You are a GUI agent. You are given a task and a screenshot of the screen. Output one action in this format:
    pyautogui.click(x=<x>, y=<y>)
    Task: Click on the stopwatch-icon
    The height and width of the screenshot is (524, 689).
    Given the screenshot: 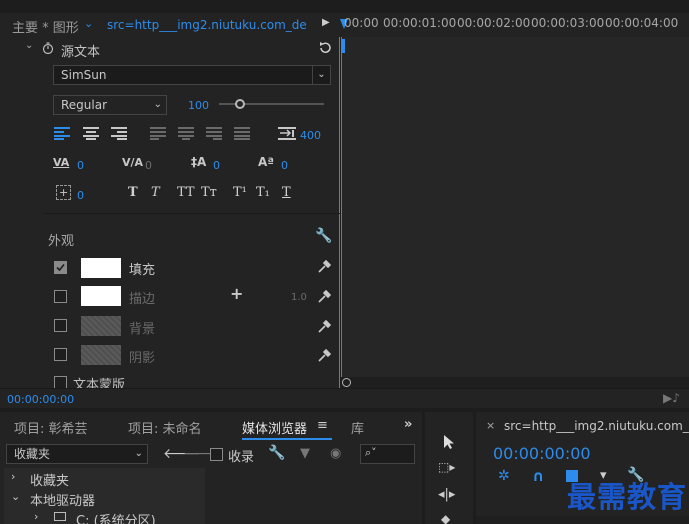 What is the action you would take?
    pyautogui.click(x=48, y=48)
    